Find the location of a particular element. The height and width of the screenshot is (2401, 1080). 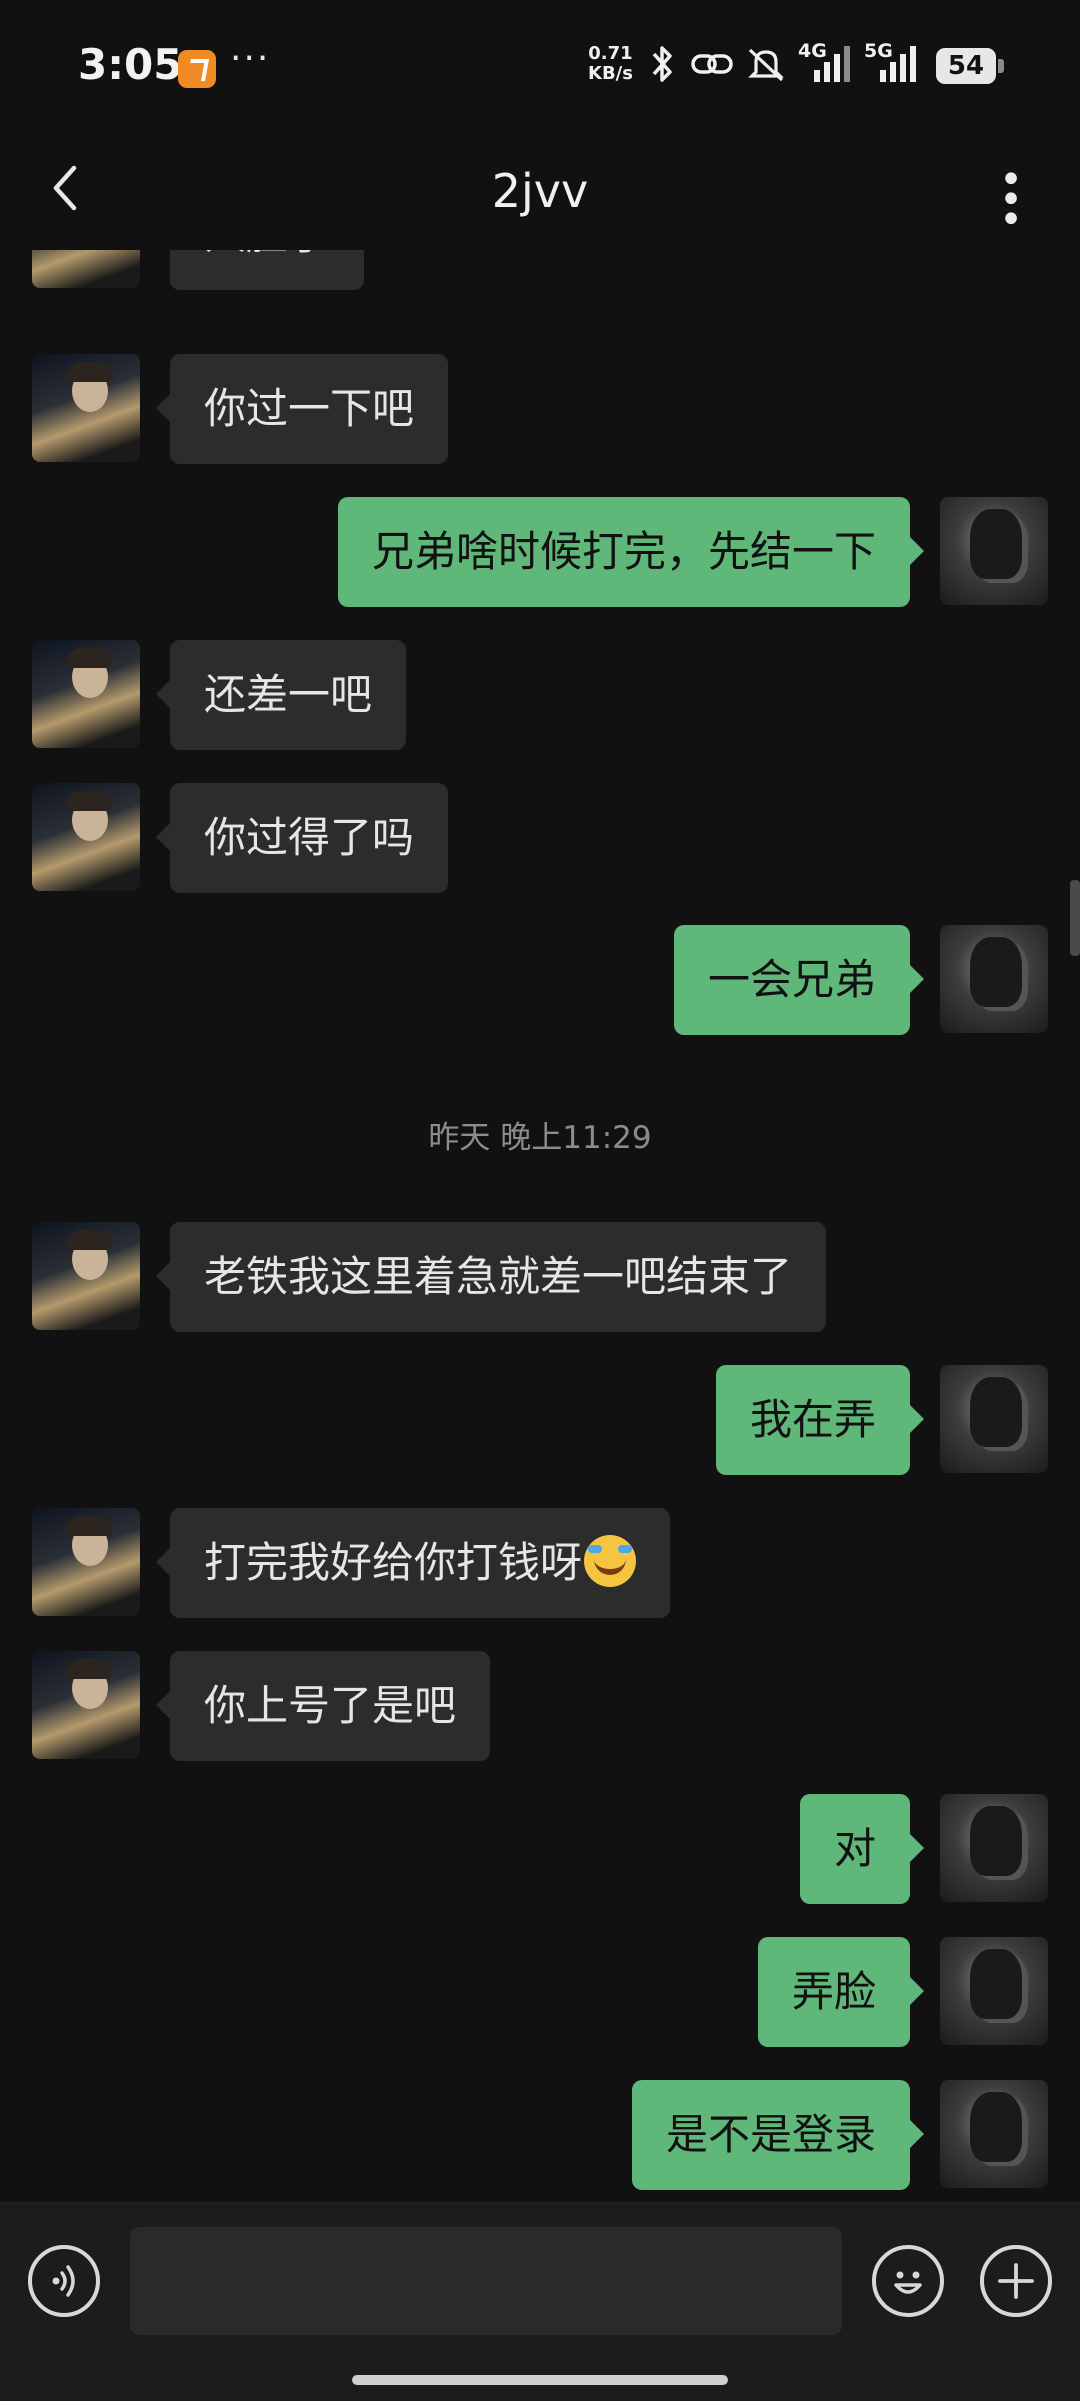

net-speed: 0.71 KB/s is located at coordinates (610, 64).